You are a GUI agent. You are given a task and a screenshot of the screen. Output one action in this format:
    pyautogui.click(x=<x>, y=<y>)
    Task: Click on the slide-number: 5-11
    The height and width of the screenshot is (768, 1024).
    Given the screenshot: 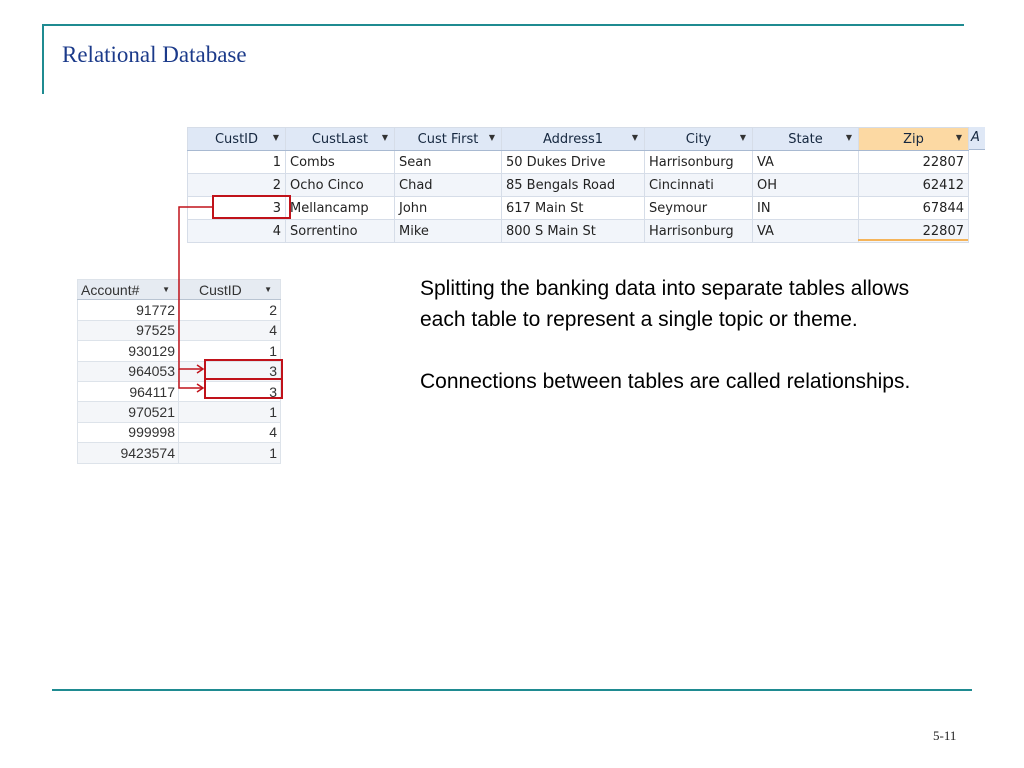 What is the action you would take?
    pyautogui.click(x=945, y=735)
    